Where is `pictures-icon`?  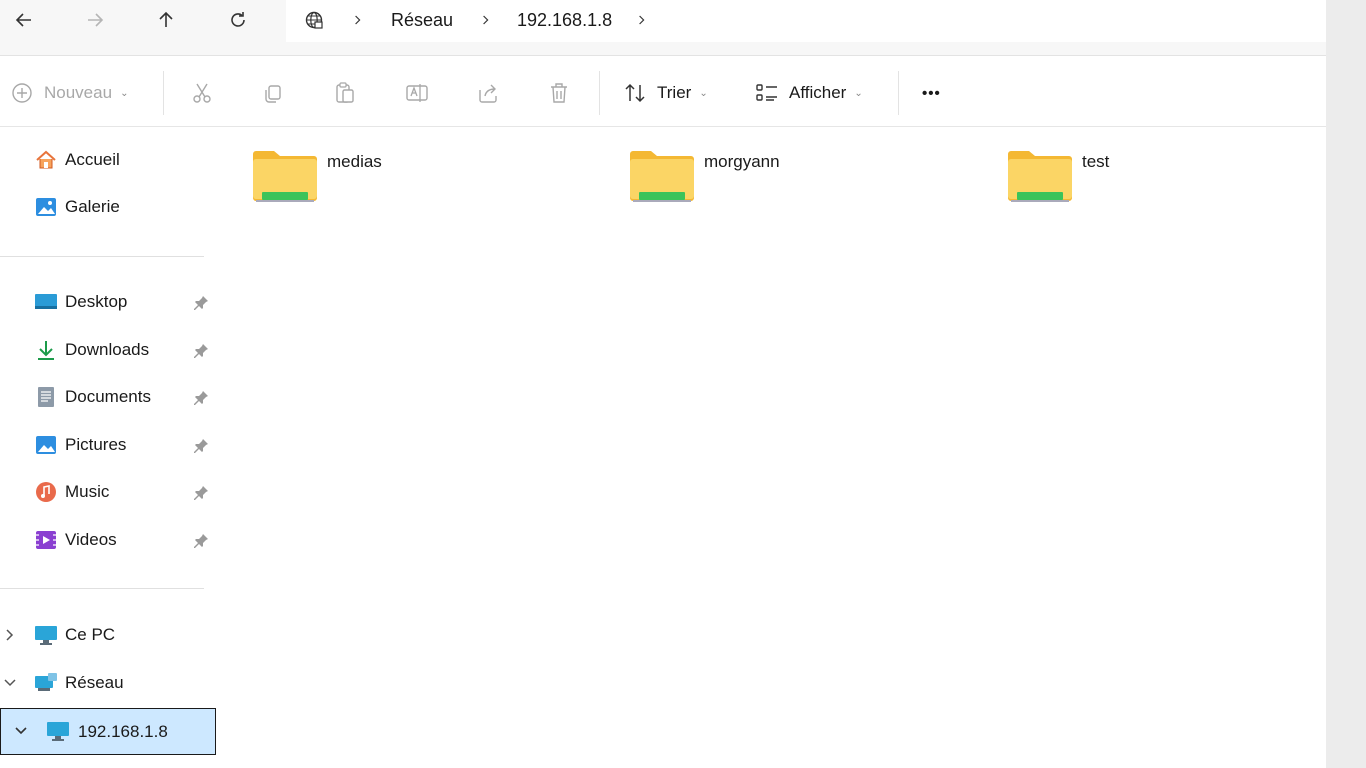 pictures-icon is located at coordinates (46, 445).